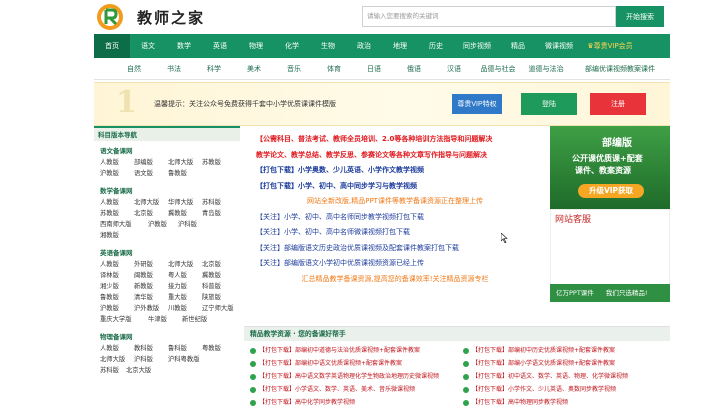 The width and height of the screenshot is (720, 416). Describe the element at coordinates (199, 319) in the screenshot. I see `edition-link: 新世纪版` at that location.